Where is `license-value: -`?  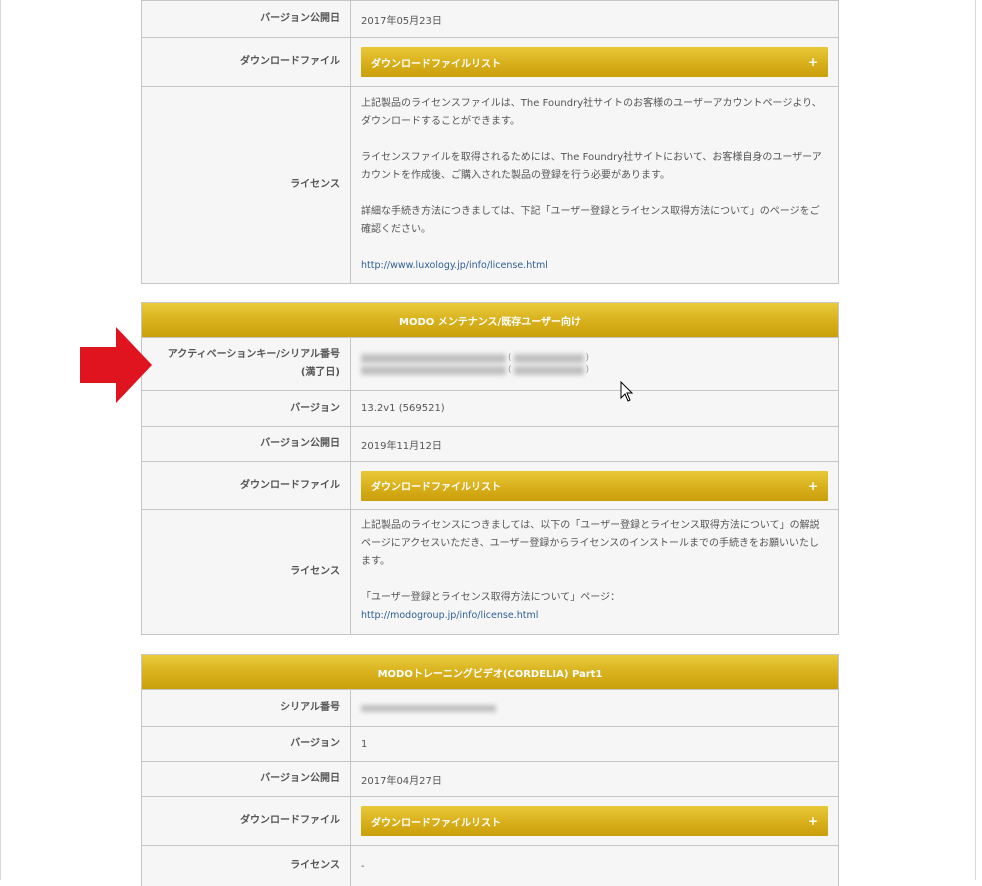 license-value: - is located at coordinates (363, 866).